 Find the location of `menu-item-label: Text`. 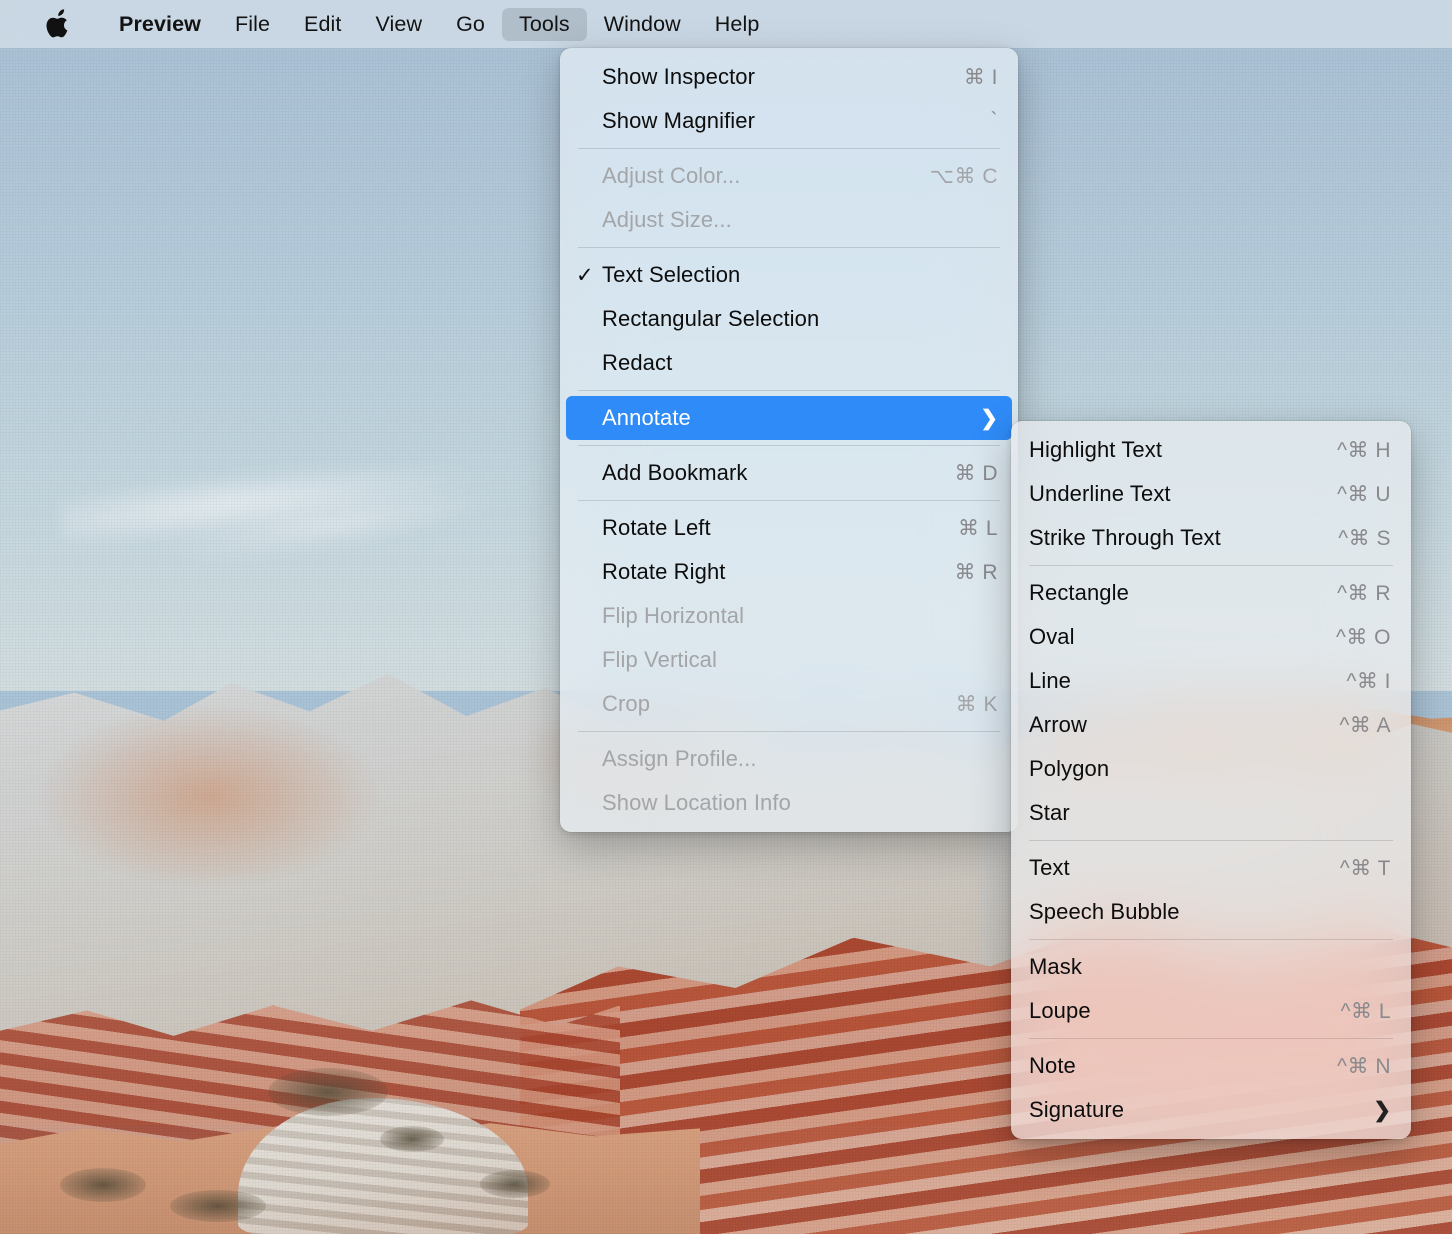

menu-item-label: Text is located at coordinates (1049, 867).